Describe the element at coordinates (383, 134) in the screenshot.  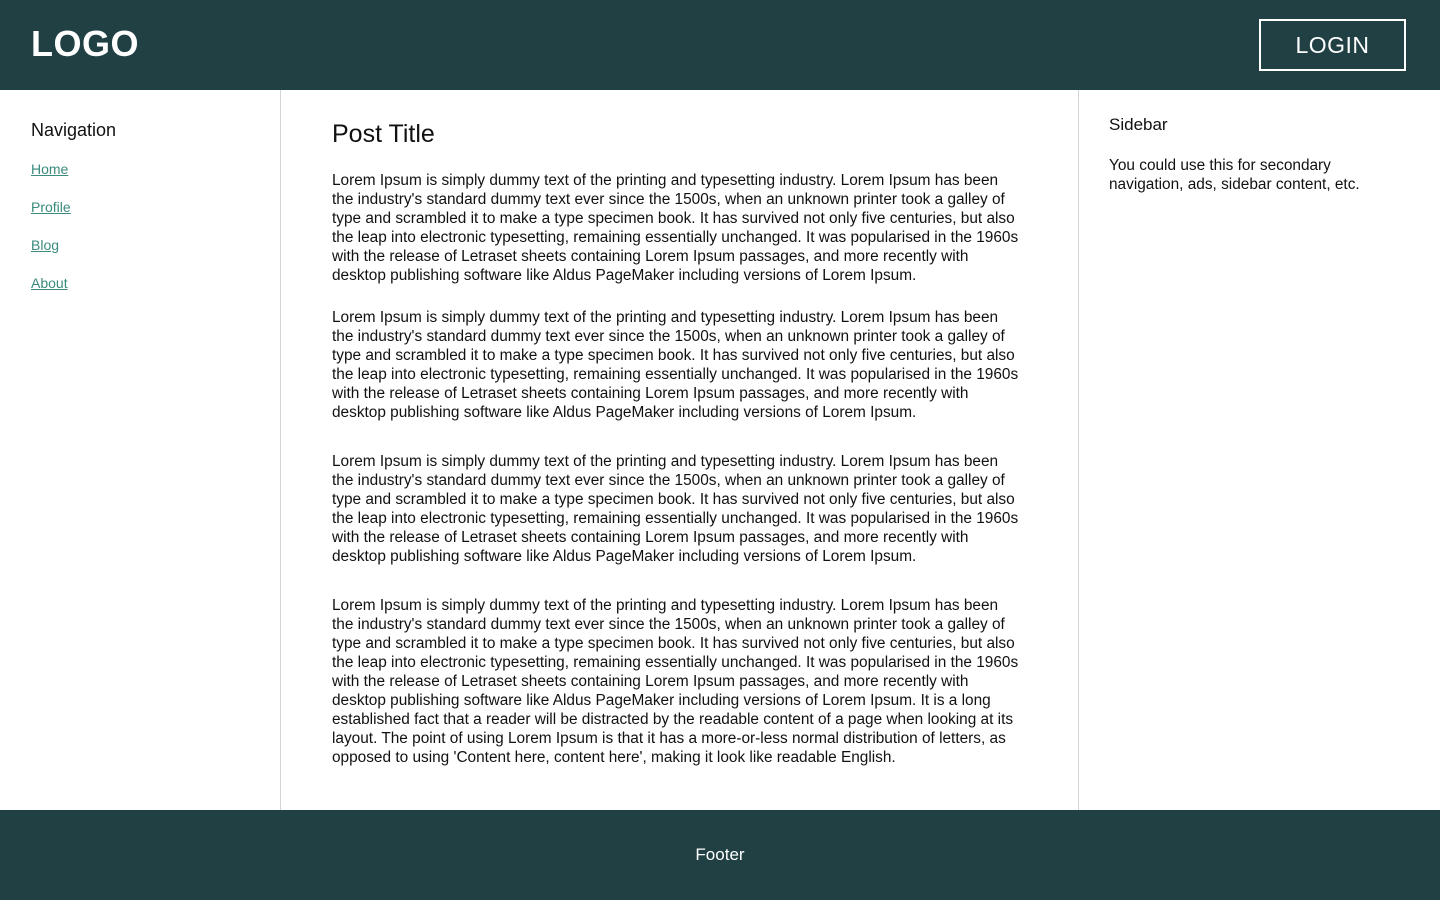
I see `post-title: Post Title` at that location.